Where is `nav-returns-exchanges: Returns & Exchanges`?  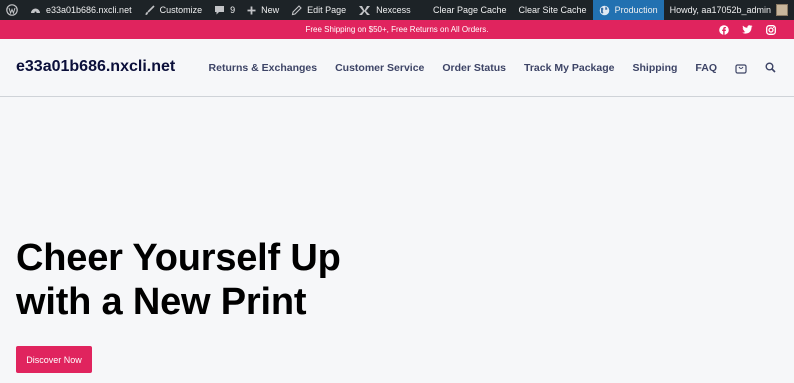
nav-returns-exchanges: Returns & Exchanges is located at coordinates (263, 68).